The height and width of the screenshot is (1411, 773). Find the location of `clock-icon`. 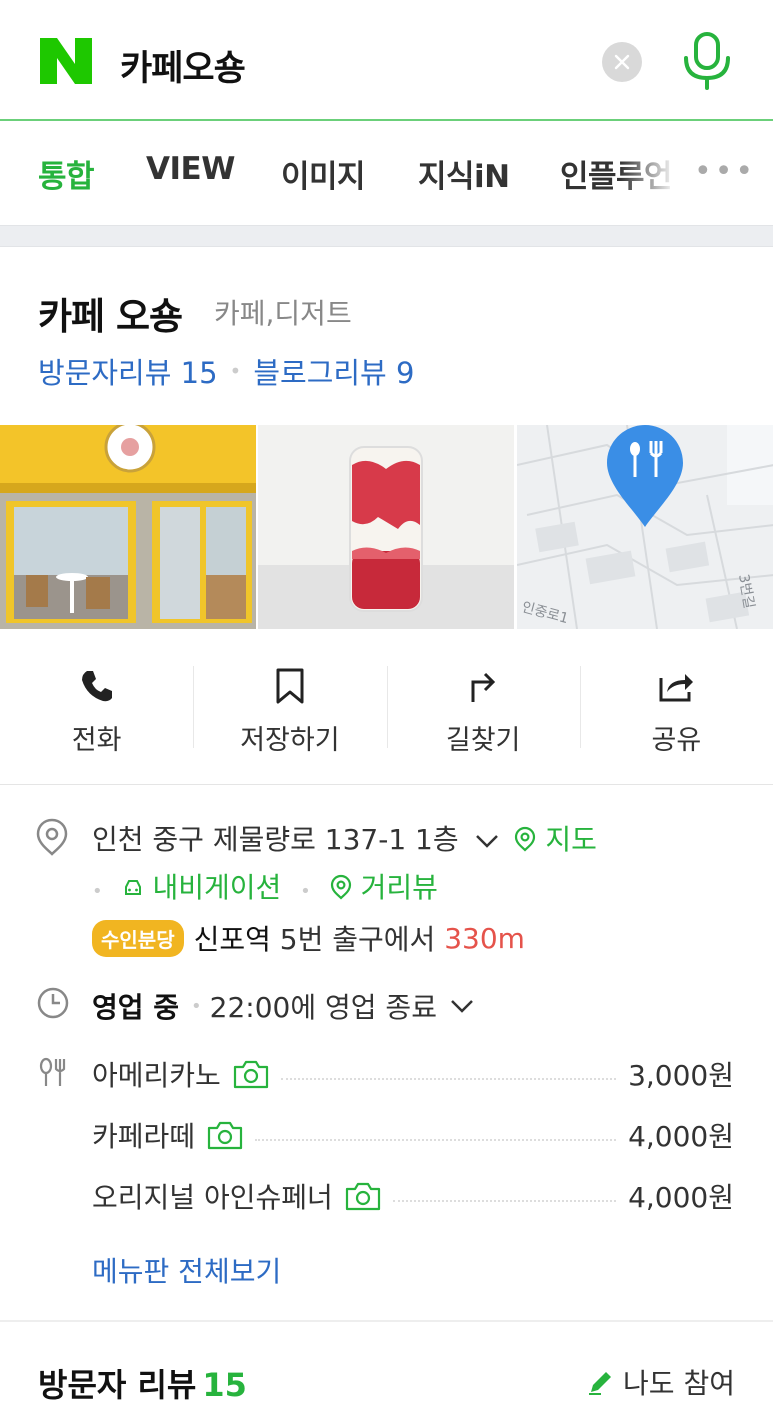

clock-icon is located at coordinates (53, 1003).